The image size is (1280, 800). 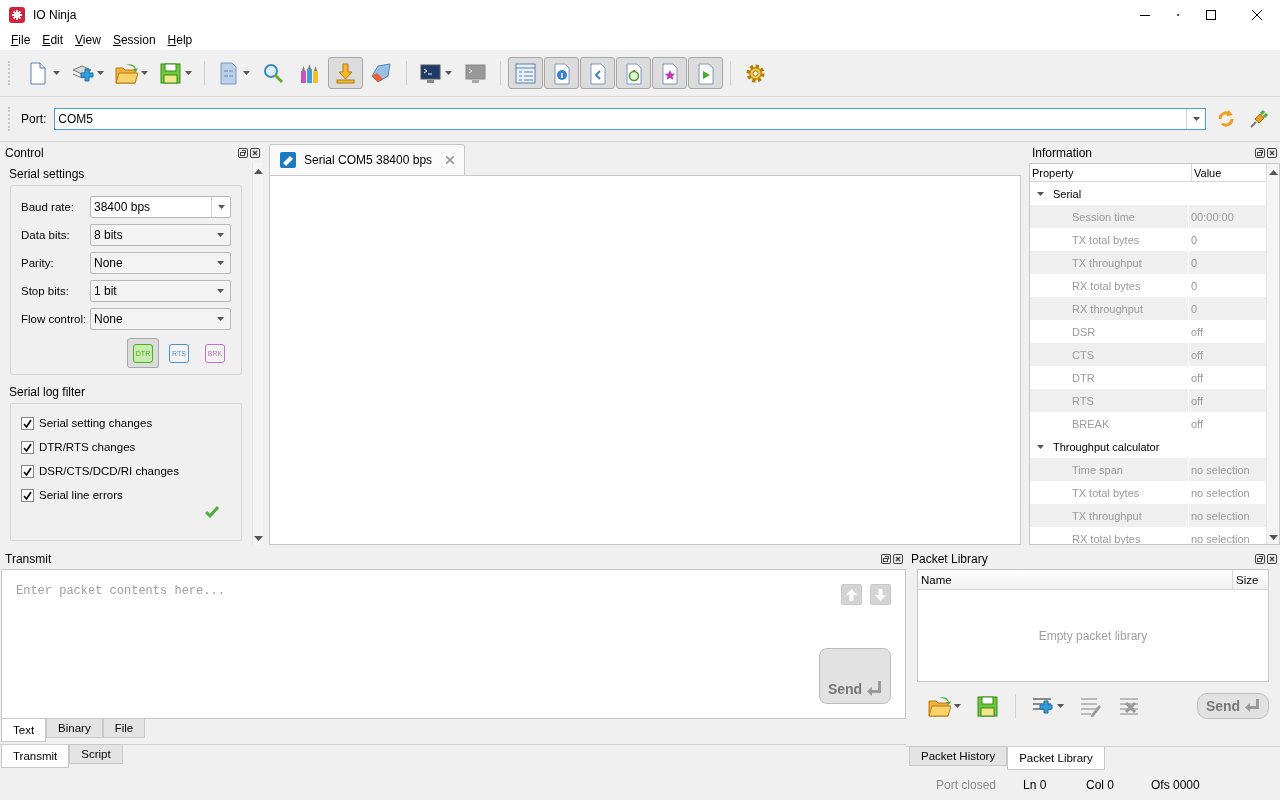 What do you see at coordinates (134, 40) in the screenshot?
I see `menu-item: Session` at bounding box center [134, 40].